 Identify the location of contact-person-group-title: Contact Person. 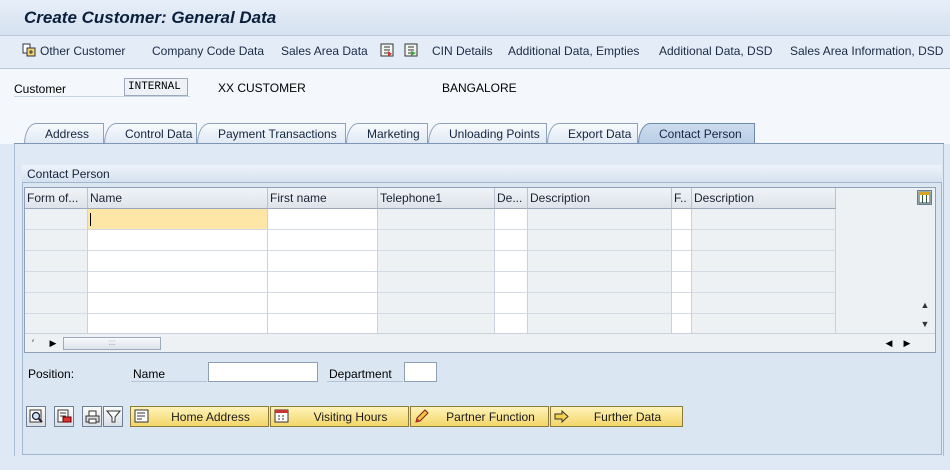
(482, 174).